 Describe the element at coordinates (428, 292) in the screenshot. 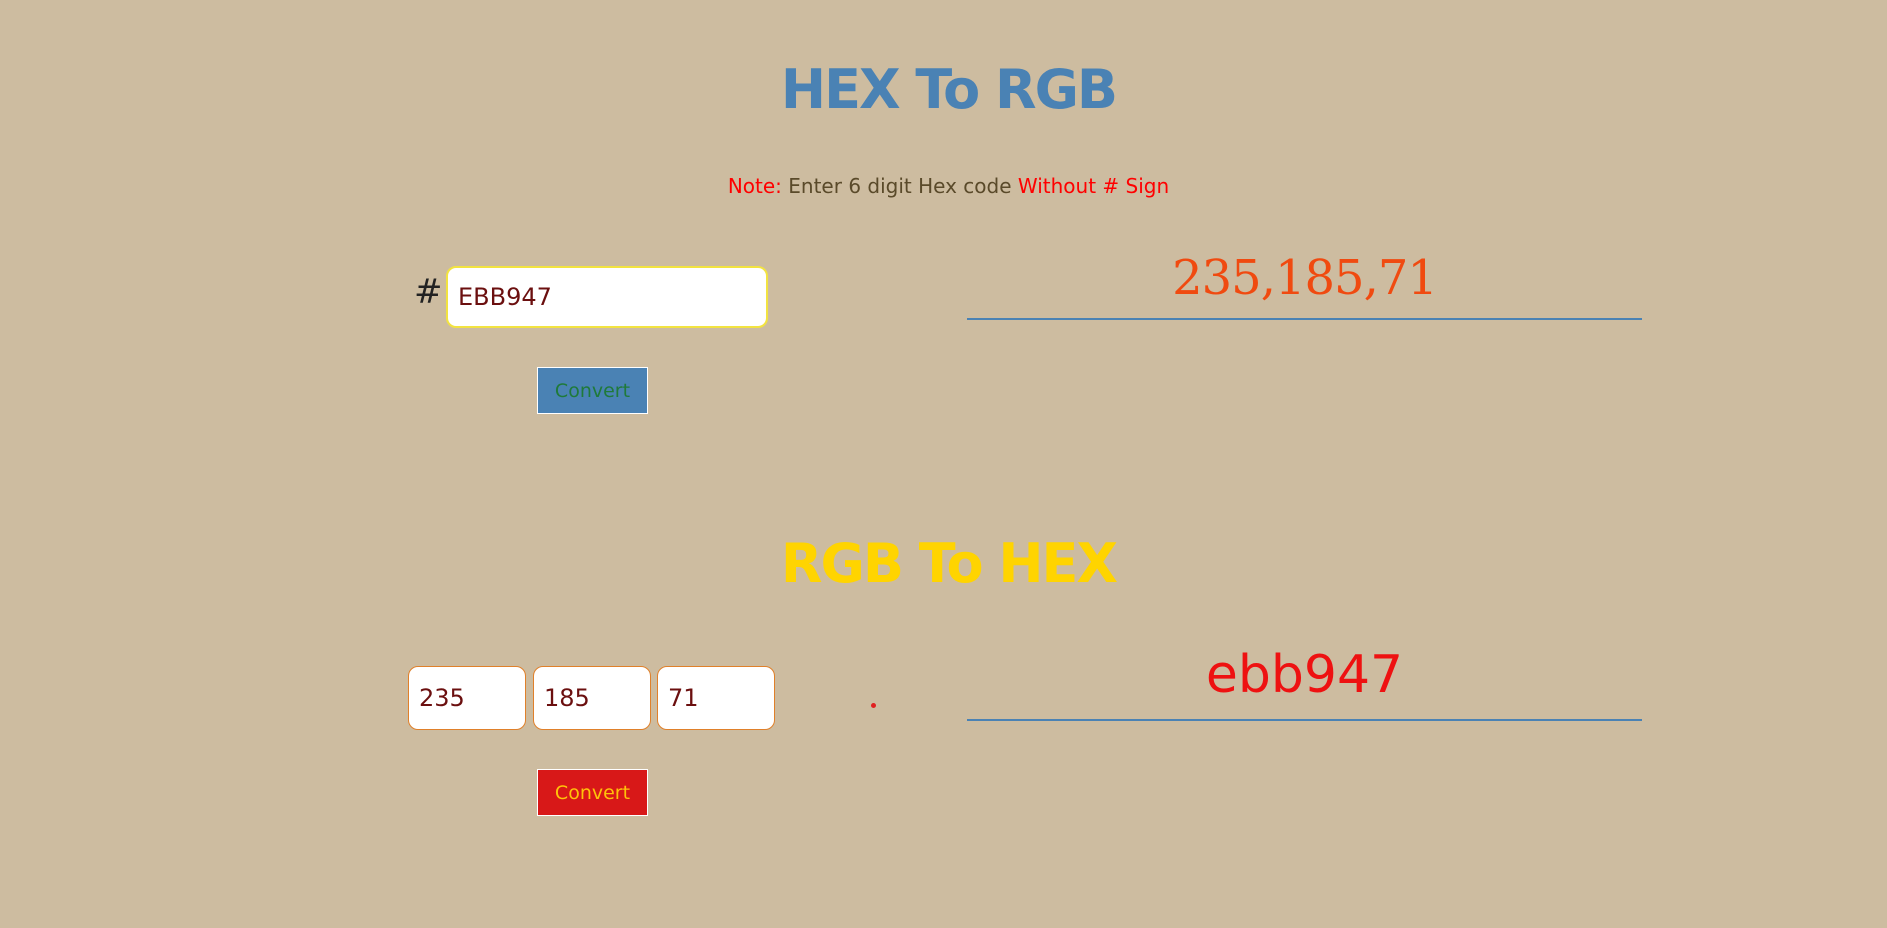

I see `hash-symbol: #` at that location.